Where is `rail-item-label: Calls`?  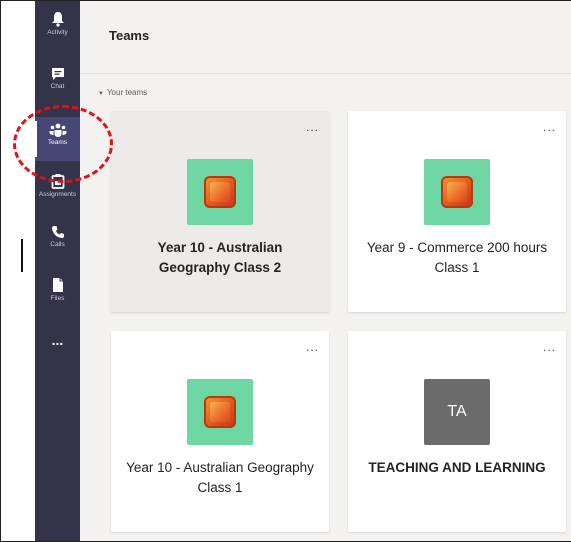
rail-item-label: Calls is located at coordinates (57, 244).